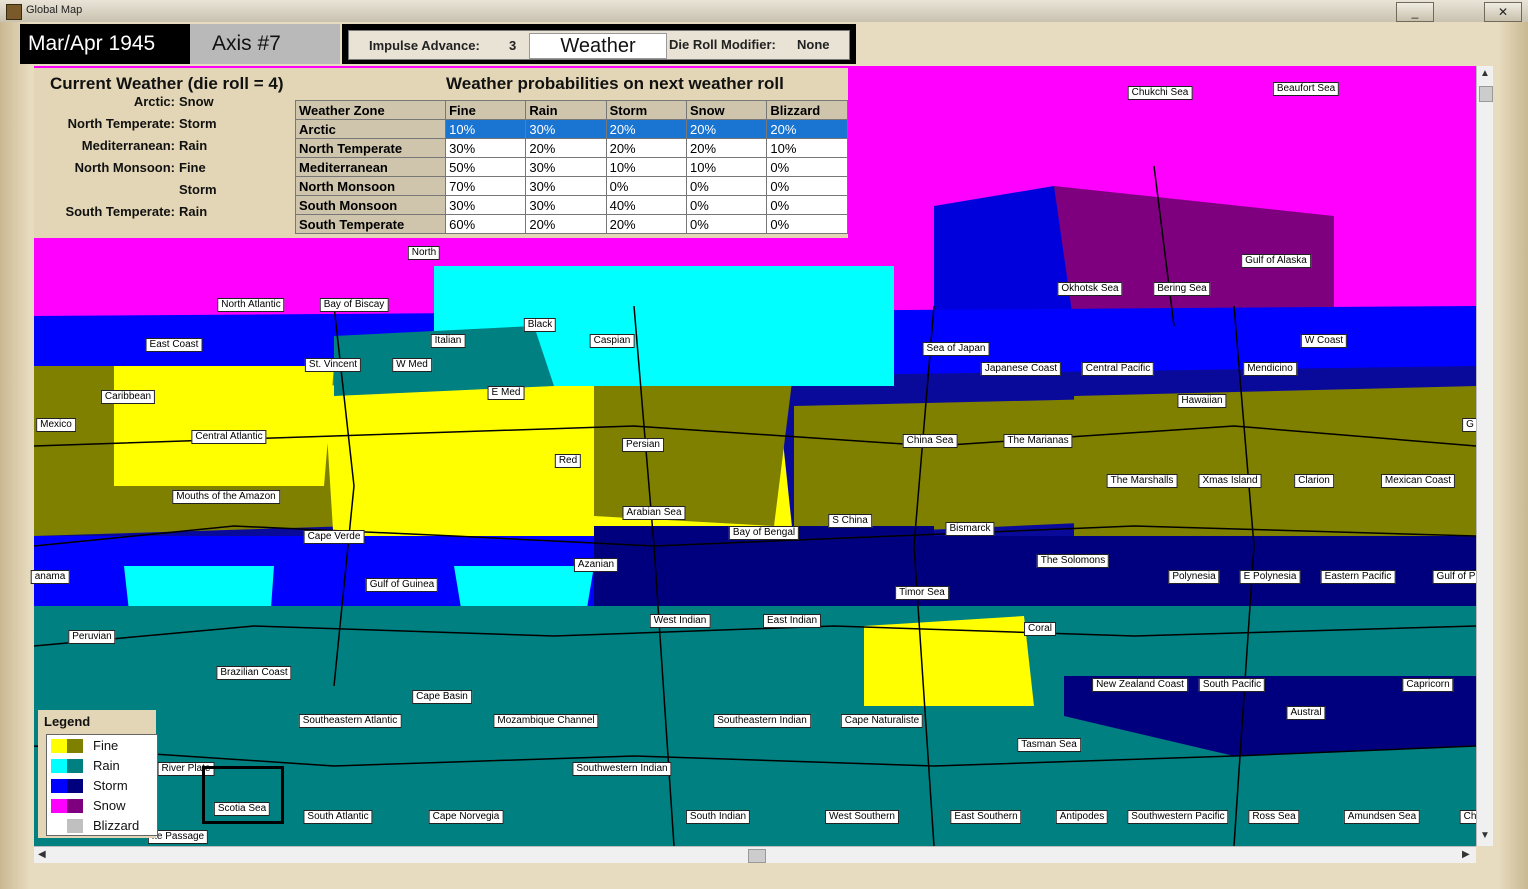 Image resolution: width=1528 pixels, height=889 pixels. What do you see at coordinates (1428, 685) in the screenshot?
I see `sea-zone-label: Capricorn` at bounding box center [1428, 685].